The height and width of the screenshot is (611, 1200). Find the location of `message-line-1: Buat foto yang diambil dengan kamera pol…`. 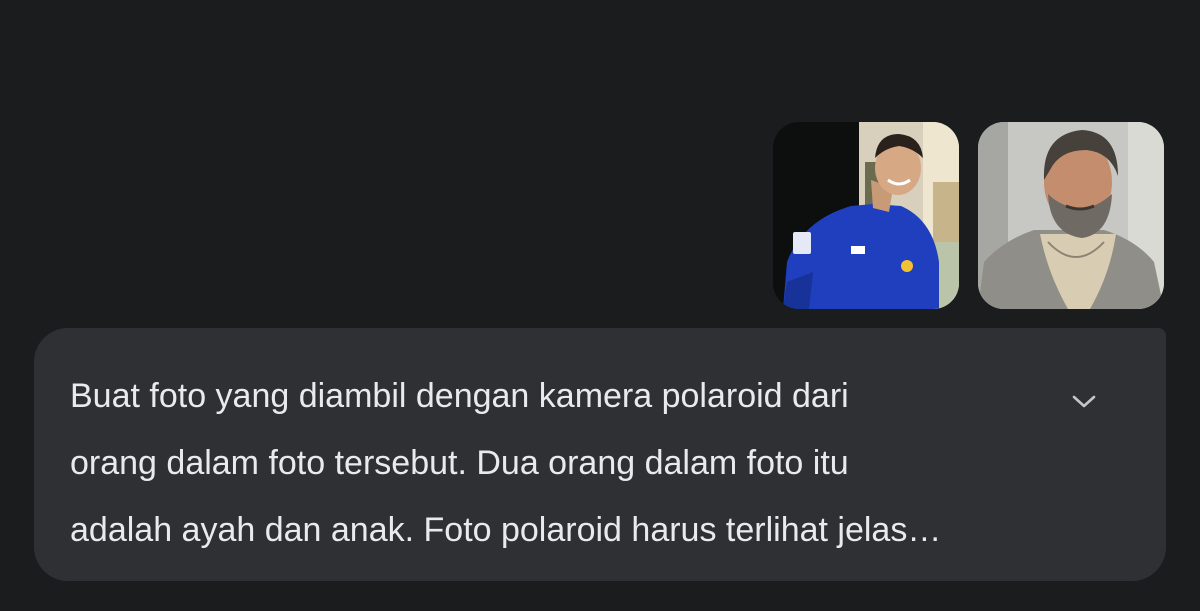

message-line-1: Buat foto yang diambil dengan kamera pol… is located at coordinates (459, 396).